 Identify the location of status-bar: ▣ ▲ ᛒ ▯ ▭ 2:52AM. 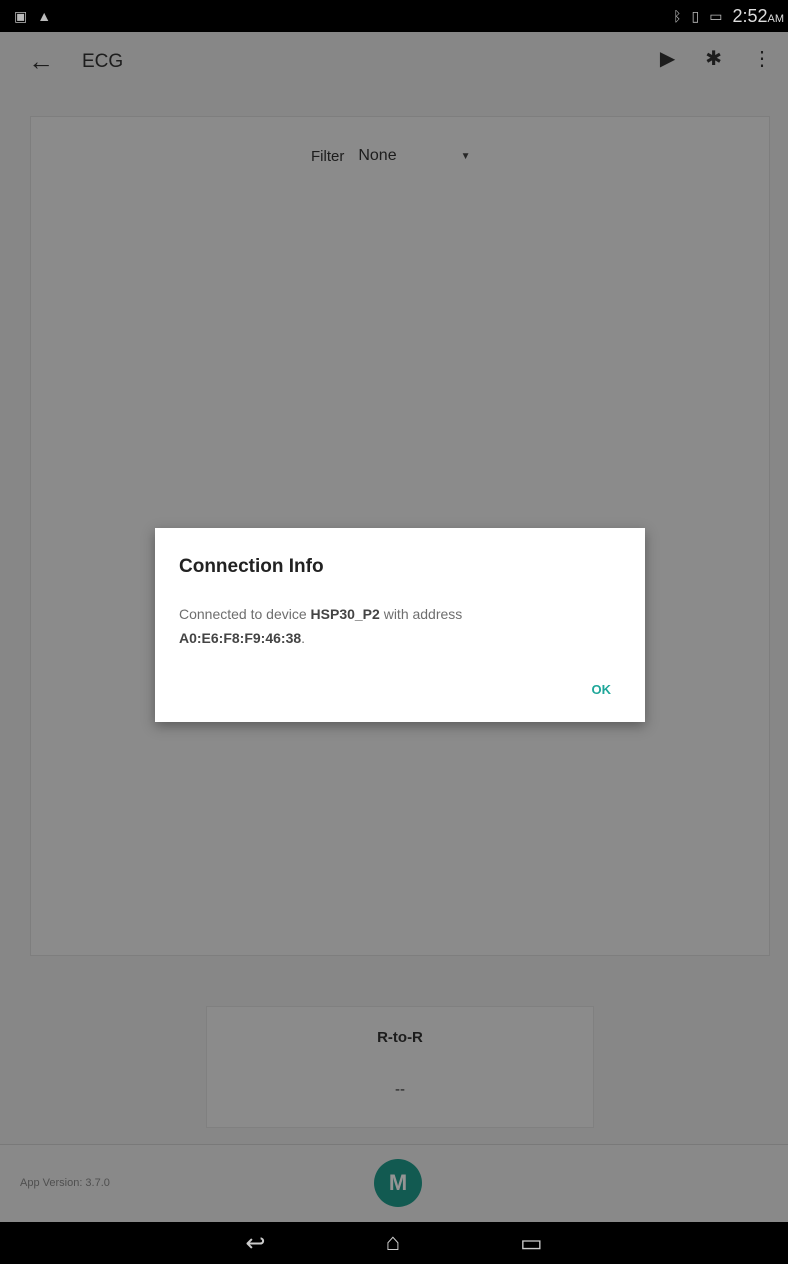
(394, 16).